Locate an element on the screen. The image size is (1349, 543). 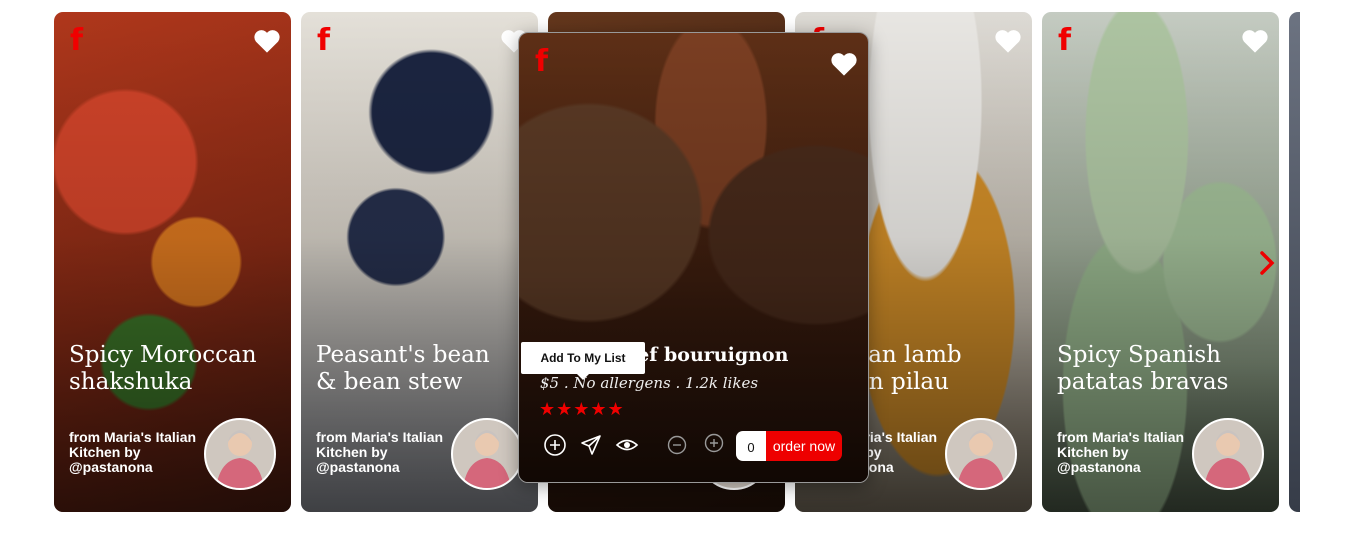
send-icon is located at coordinates (591, 445).